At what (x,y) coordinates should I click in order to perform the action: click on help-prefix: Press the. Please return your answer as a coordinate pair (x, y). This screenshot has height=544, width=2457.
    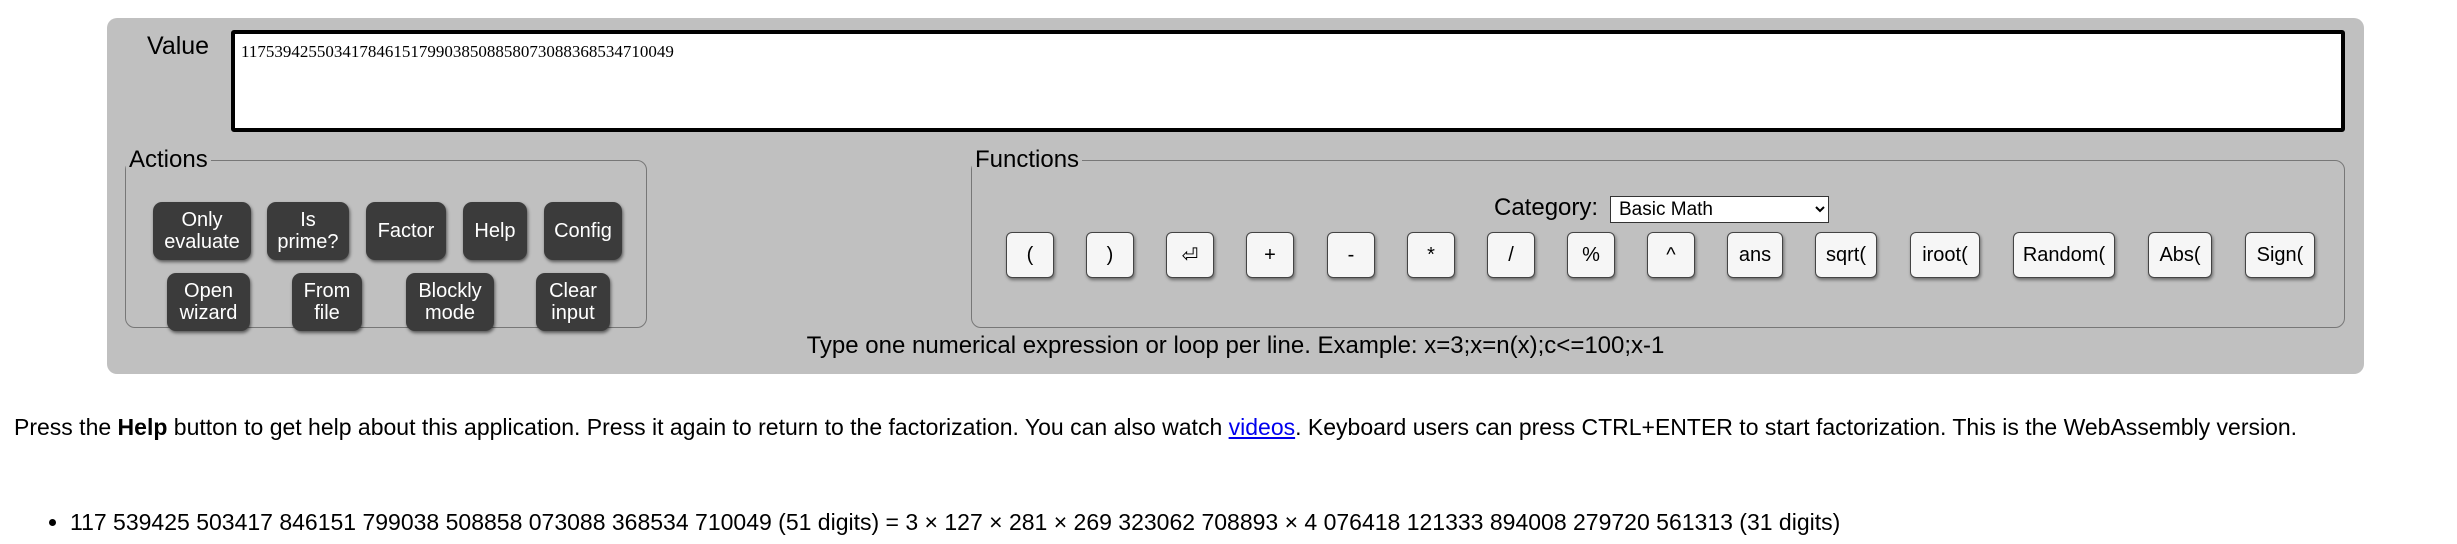
    Looking at the image, I should click on (66, 427).